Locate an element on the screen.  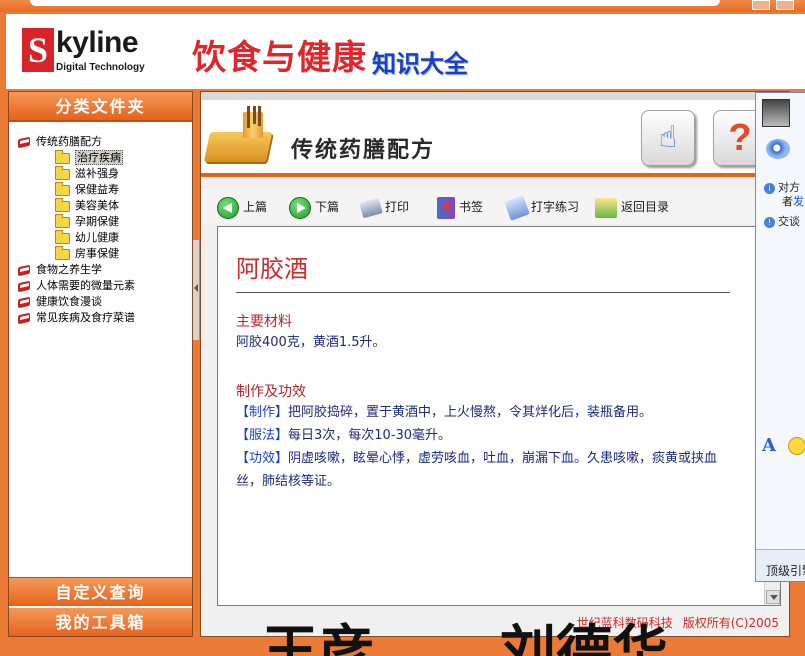
tree-item-label: 健康饮食漫谈 is located at coordinates (69, 301).